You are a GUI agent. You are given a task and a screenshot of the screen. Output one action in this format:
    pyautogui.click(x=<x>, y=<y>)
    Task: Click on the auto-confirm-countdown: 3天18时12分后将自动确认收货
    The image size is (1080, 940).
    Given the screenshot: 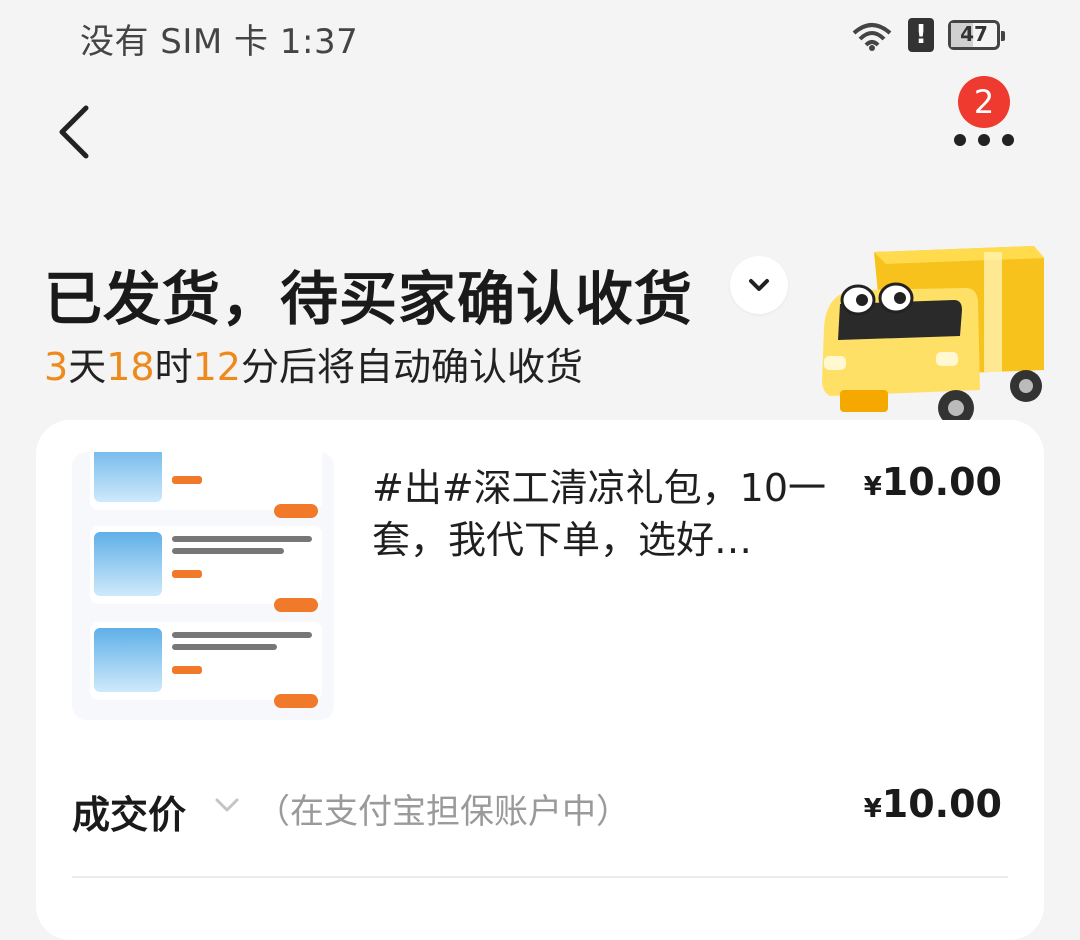 What is the action you would take?
    pyautogui.click(x=313, y=363)
    